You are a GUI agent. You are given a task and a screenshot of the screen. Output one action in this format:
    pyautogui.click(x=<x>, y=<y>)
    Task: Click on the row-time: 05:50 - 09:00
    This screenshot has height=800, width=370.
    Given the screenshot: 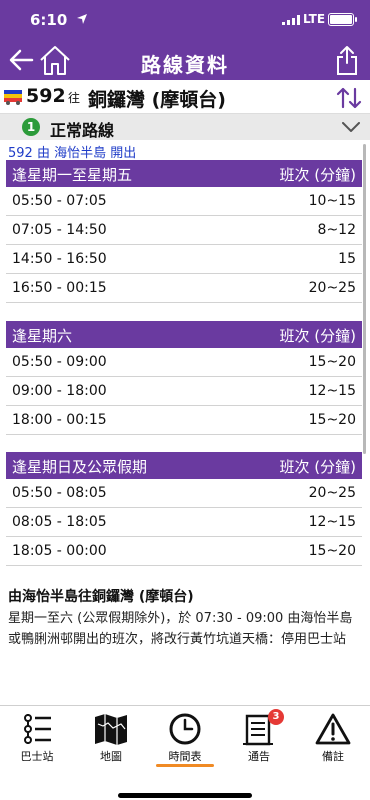 What is the action you would take?
    pyautogui.click(x=59, y=362)
    